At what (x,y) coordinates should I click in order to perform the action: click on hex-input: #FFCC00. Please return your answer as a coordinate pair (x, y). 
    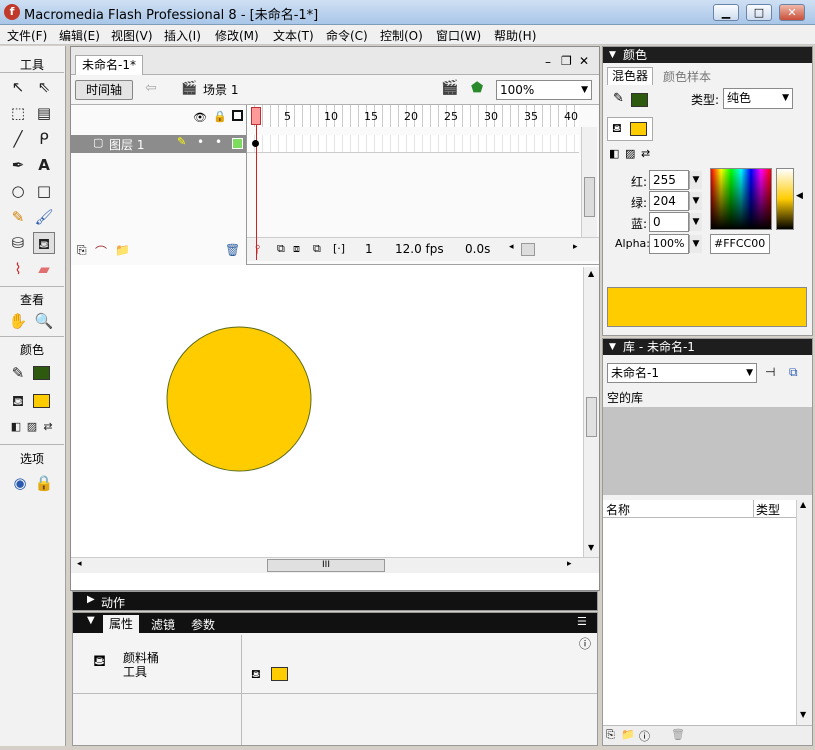
    Looking at the image, I should click on (740, 244).